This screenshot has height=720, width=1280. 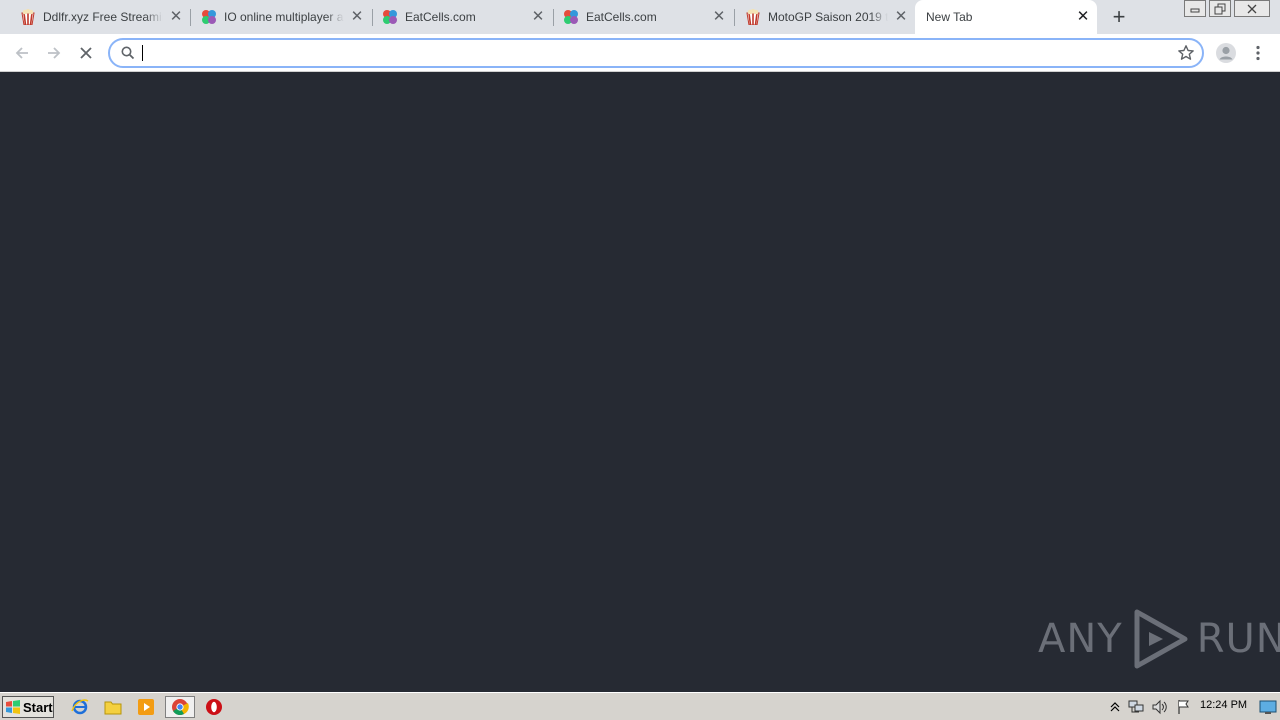 What do you see at coordinates (284, 17) in the screenshot?
I see `tab-title: IO online multiplayer action` at bounding box center [284, 17].